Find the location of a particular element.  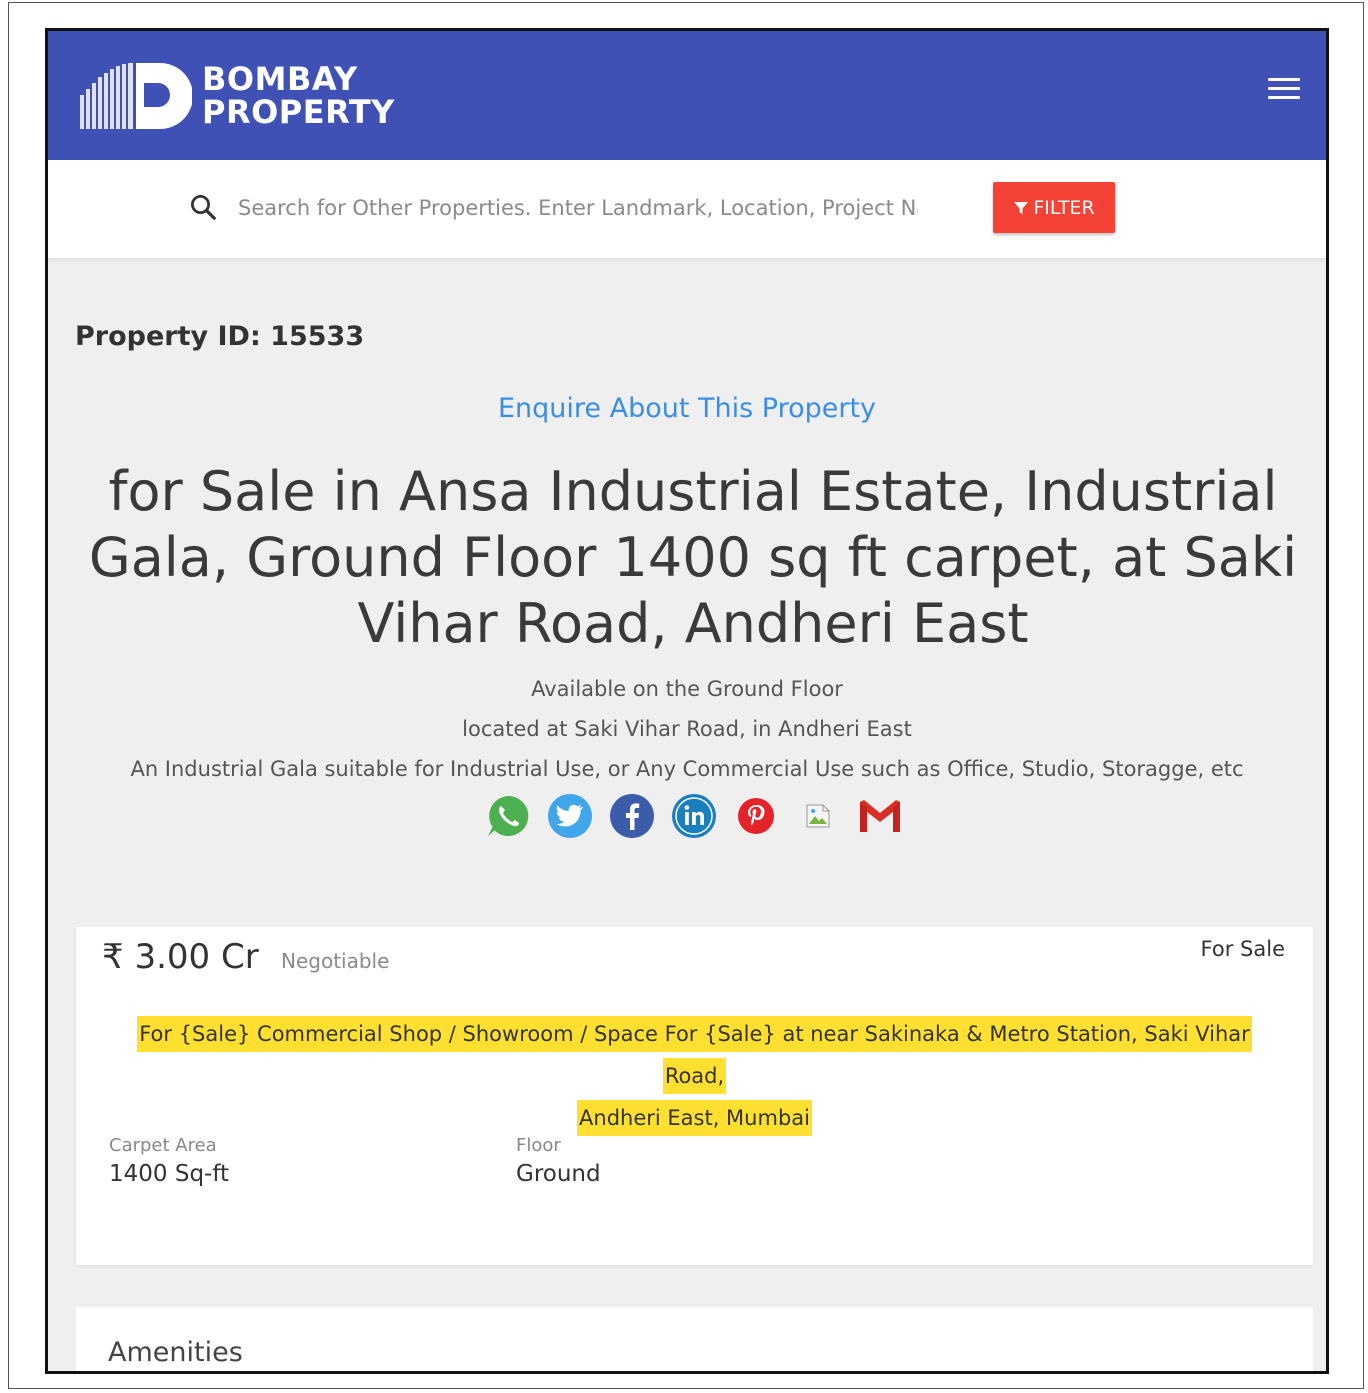

twitter-icon is located at coordinates (570, 816).